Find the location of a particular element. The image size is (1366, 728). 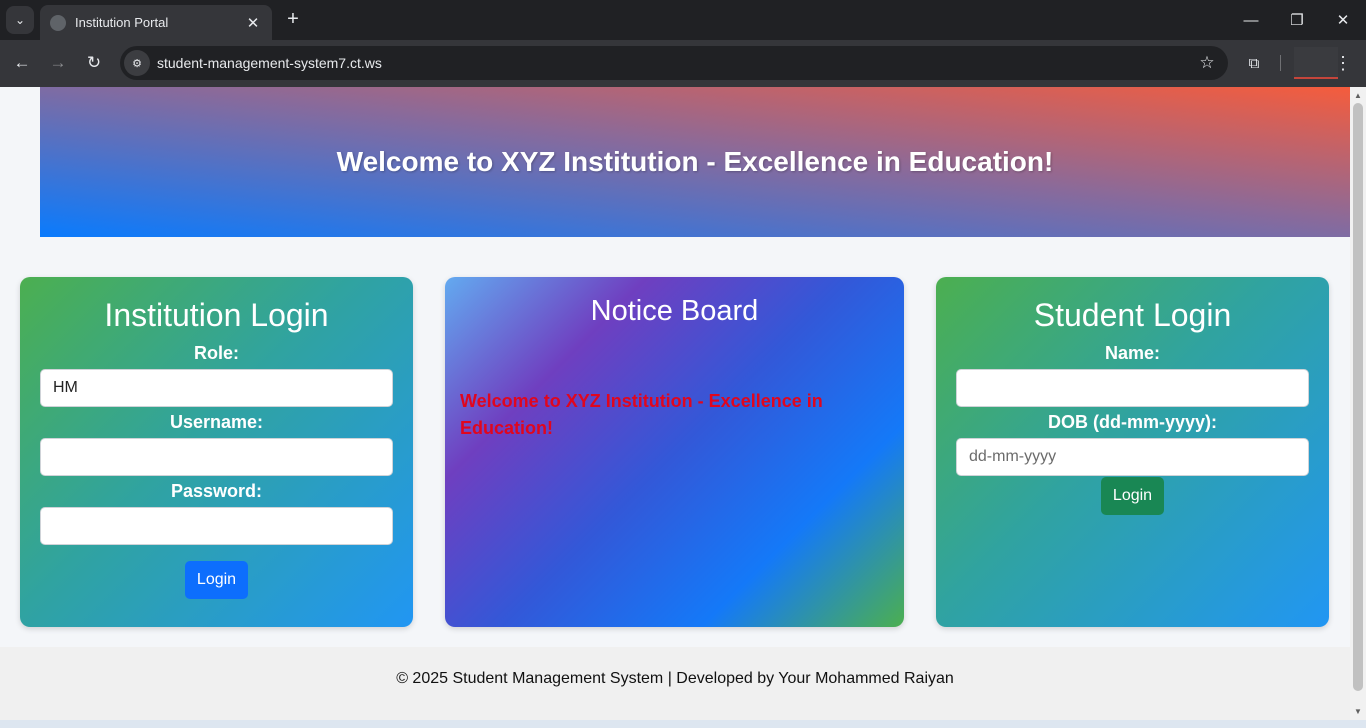

scroll-up-icon: ▲ is located at coordinates (1358, 95).